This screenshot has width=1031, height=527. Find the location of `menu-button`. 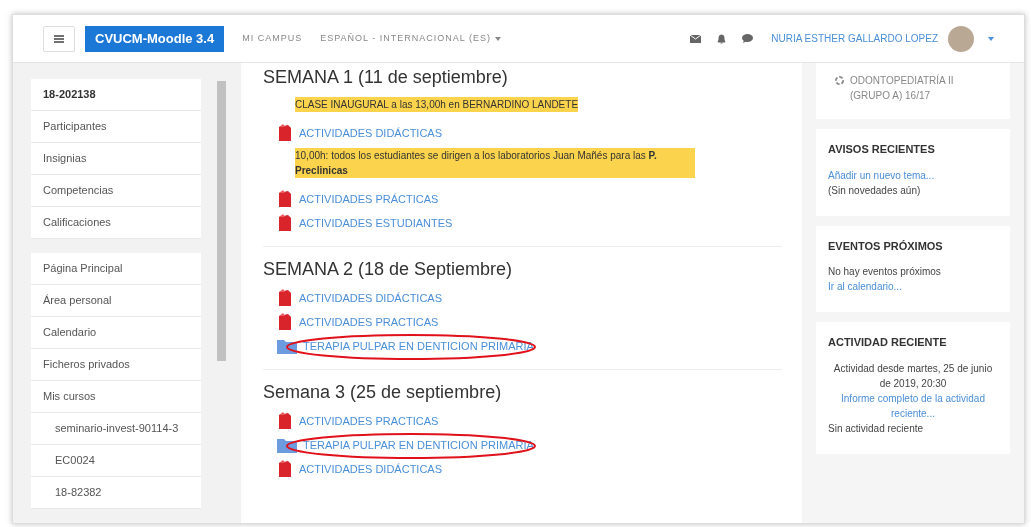

menu-button is located at coordinates (59, 38).